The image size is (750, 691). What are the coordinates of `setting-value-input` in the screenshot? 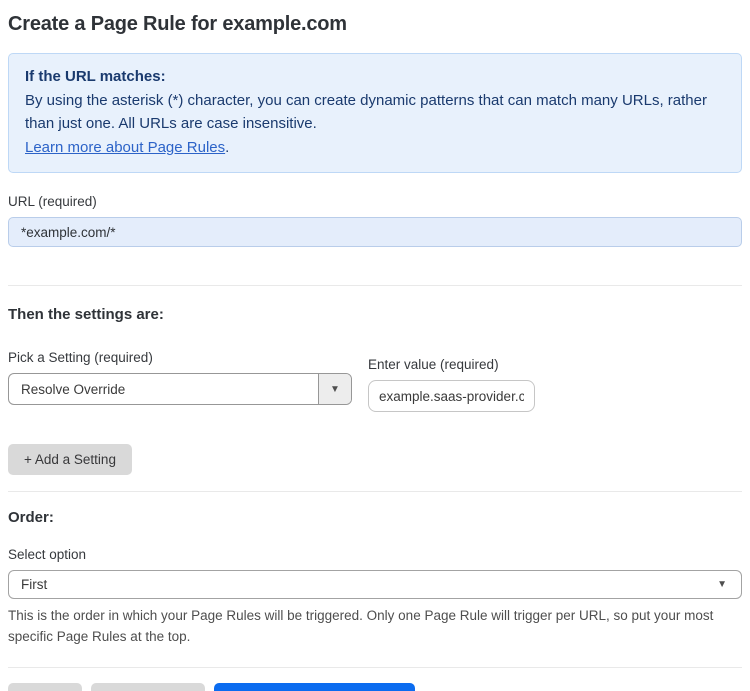 It's located at (451, 396).